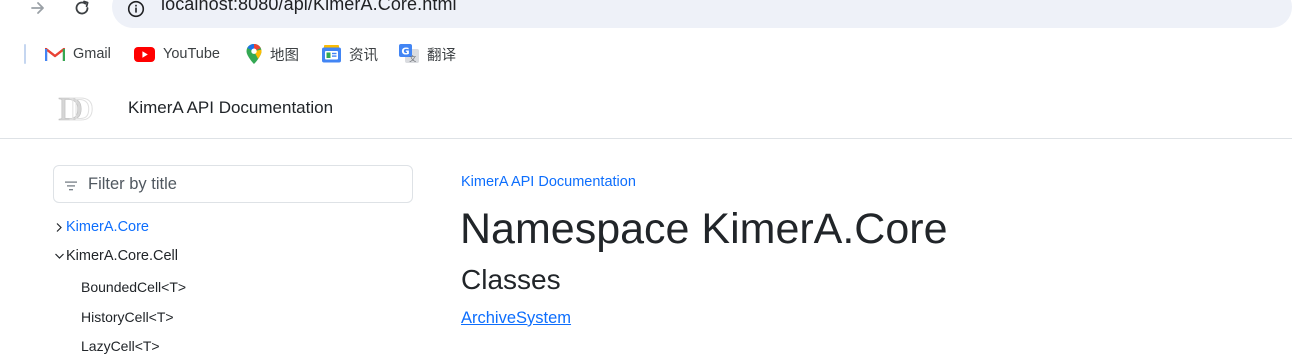 The height and width of the screenshot is (354, 1292). Describe the element at coordinates (511, 279) in the screenshot. I see `section-title: Classes` at that location.